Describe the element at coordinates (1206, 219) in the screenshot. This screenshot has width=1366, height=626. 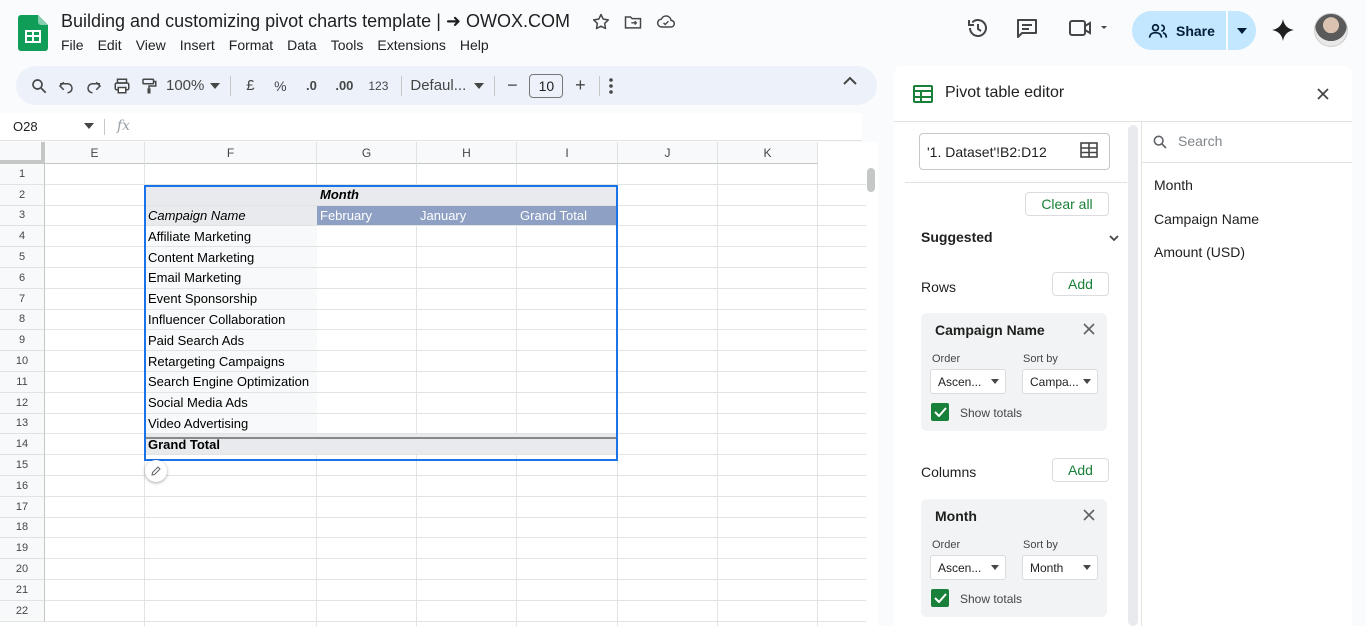
I see `field-item-campaign-name: Campaign Name` at that location.